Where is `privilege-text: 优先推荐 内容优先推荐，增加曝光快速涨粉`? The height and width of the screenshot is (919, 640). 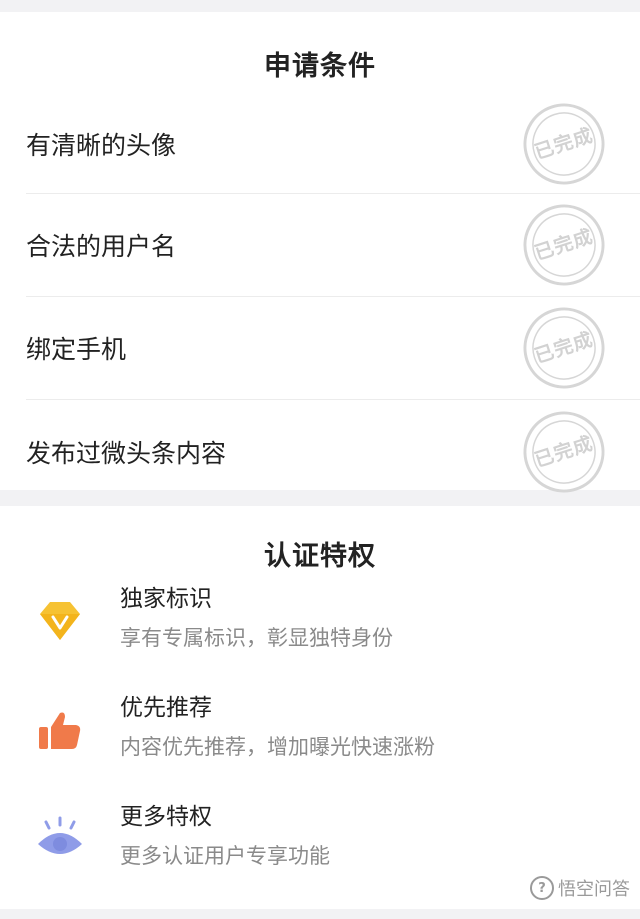 privilege-text: 优先推荐 内容优先推荐，增加曝光快速涨粉 is located at coordinates (277, 727).